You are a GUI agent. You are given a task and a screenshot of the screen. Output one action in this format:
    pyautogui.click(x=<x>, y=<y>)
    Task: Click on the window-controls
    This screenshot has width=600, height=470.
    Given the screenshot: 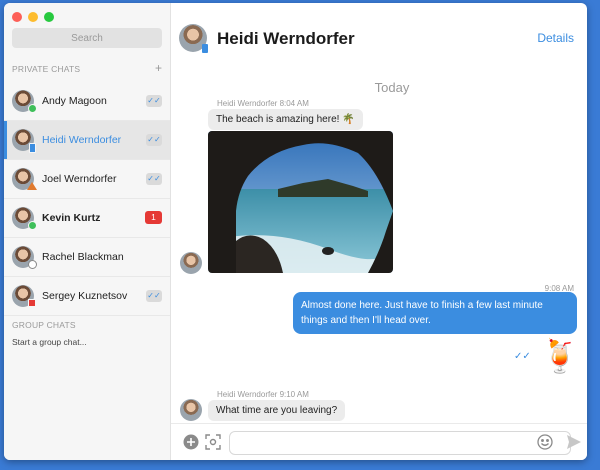 What is the action you would take?
    pyautogui.click(x=33, y=17)
    